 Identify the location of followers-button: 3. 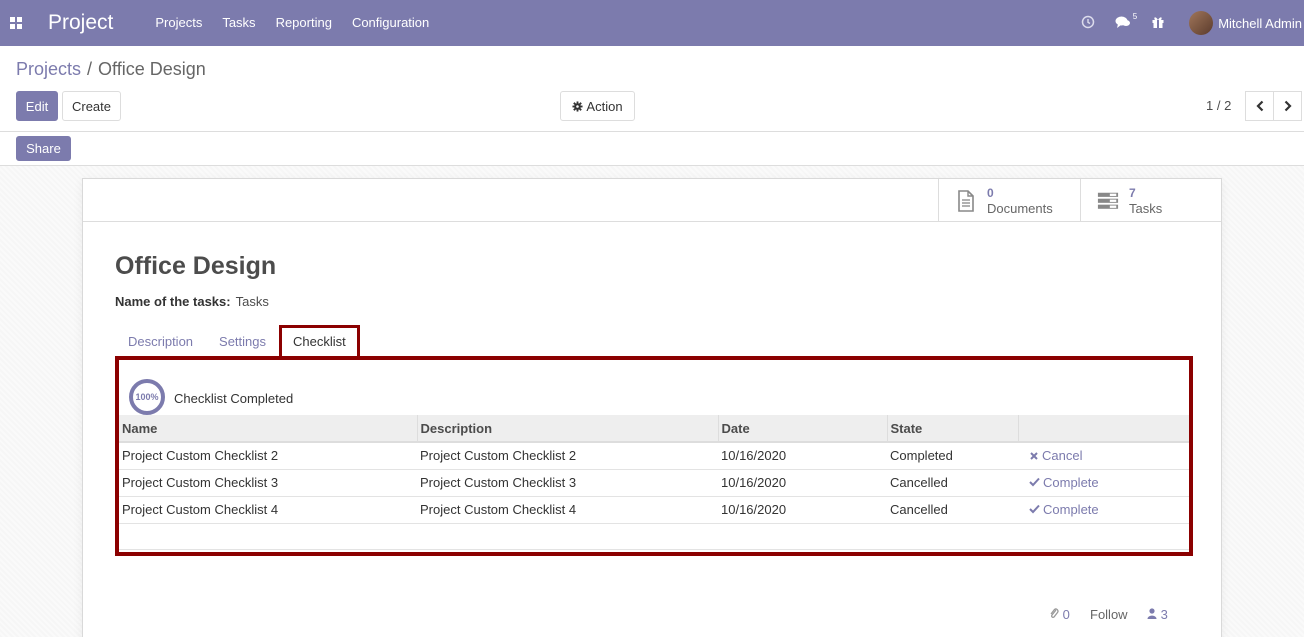
(1157, 614).